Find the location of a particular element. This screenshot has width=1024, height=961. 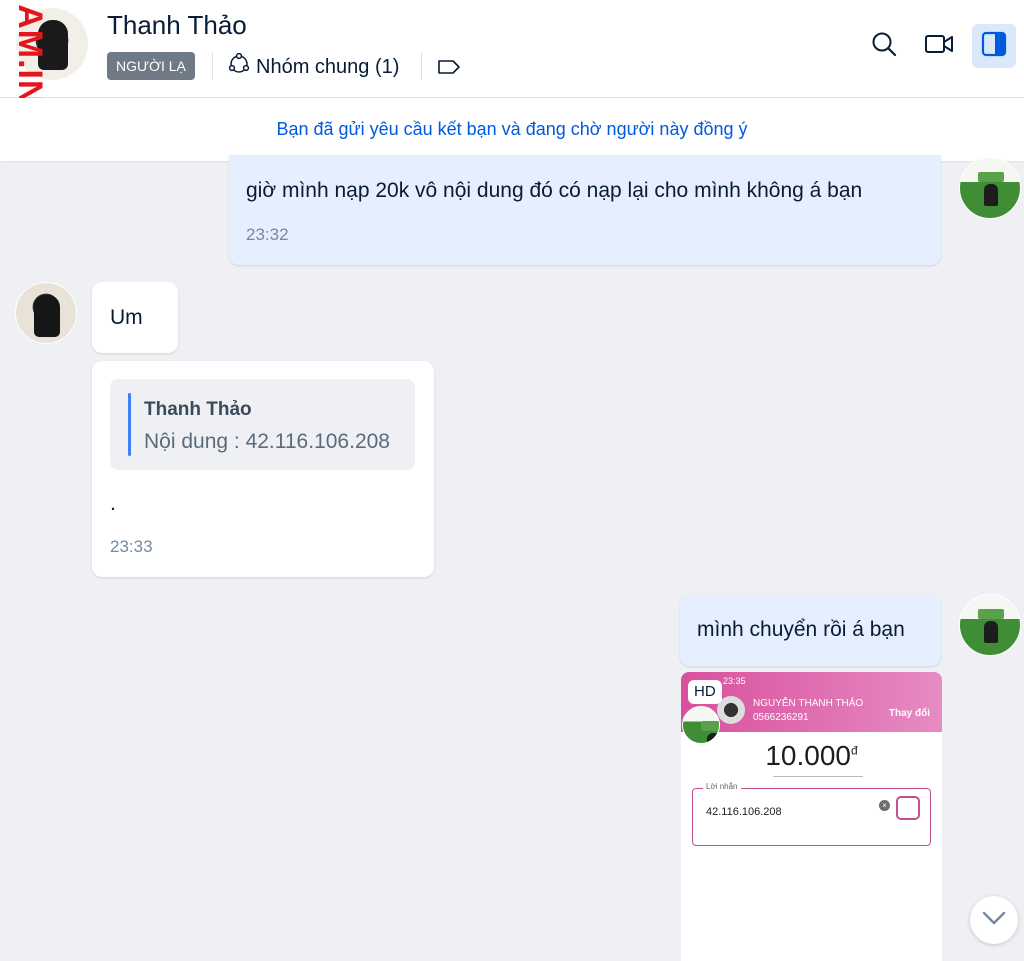

video-call-button is located at coordinates (939, 46).